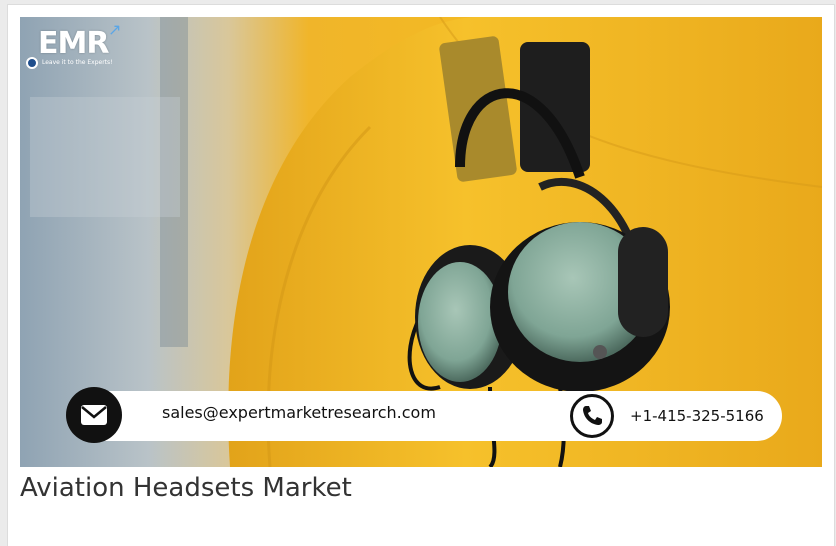 Image resolution: width=836 pixels, height=546 pixels. Describe the element at coordinates (32, 63) in the screenshot. I see `logo-dot-icon` at that location.